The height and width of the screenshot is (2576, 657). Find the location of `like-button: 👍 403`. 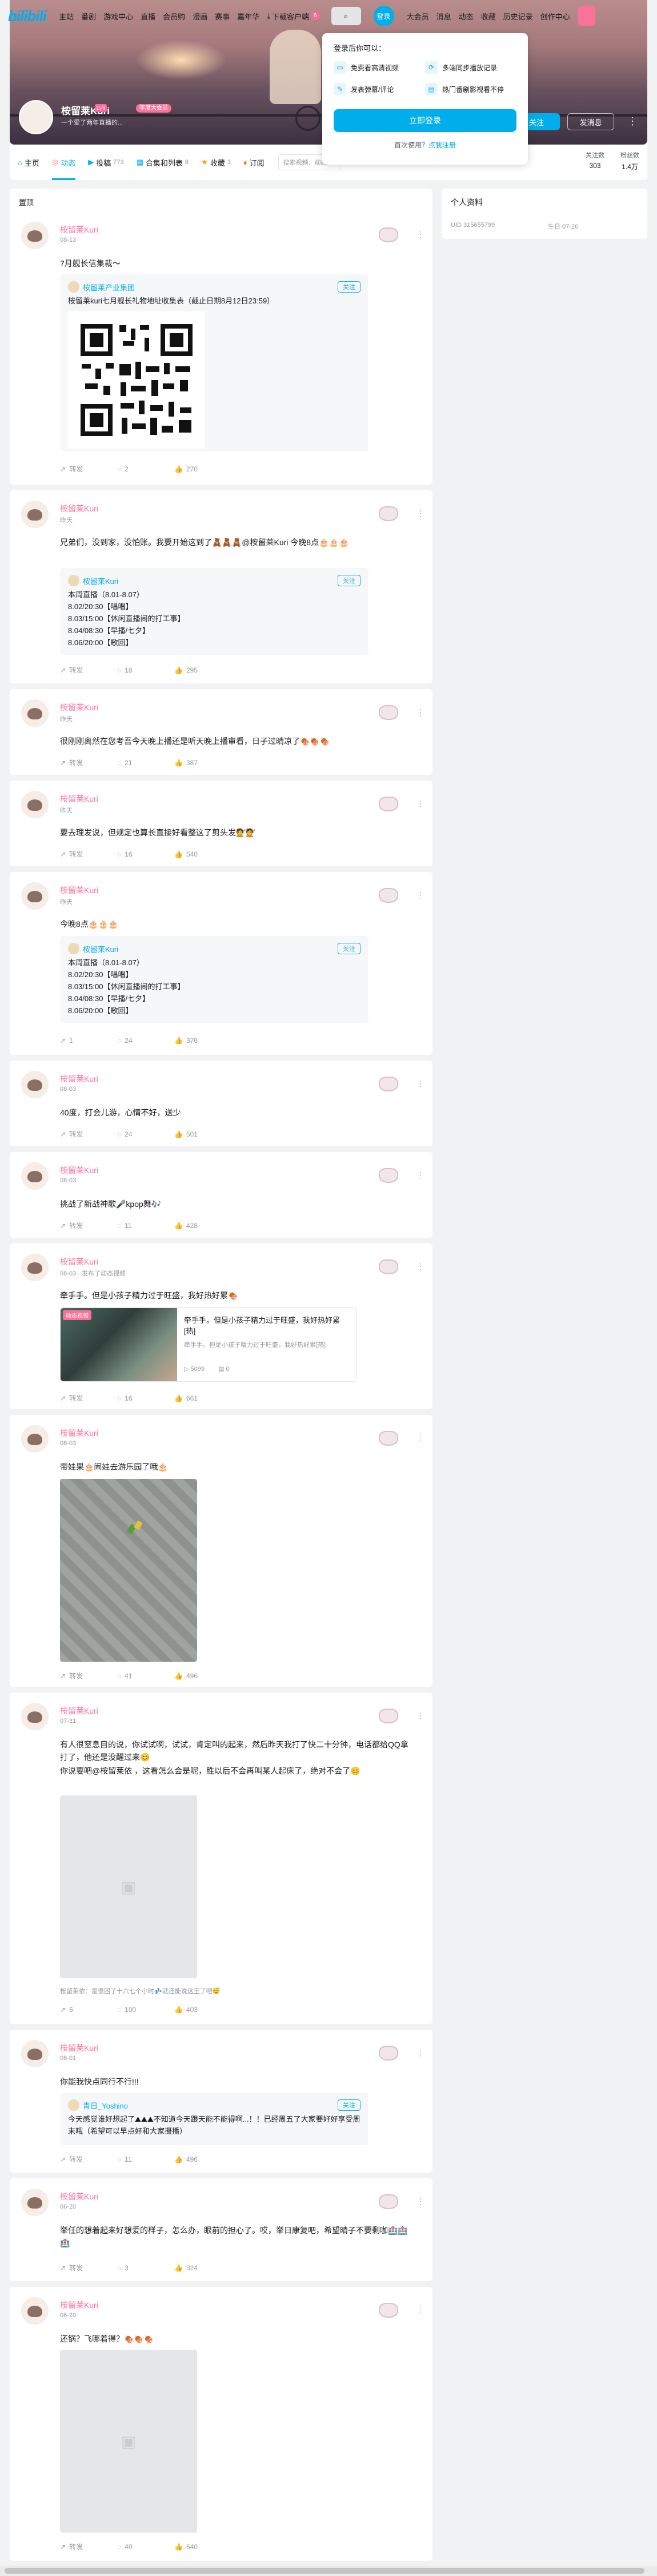

like-button: 👍 403 is located at coordinates (202, 2010).